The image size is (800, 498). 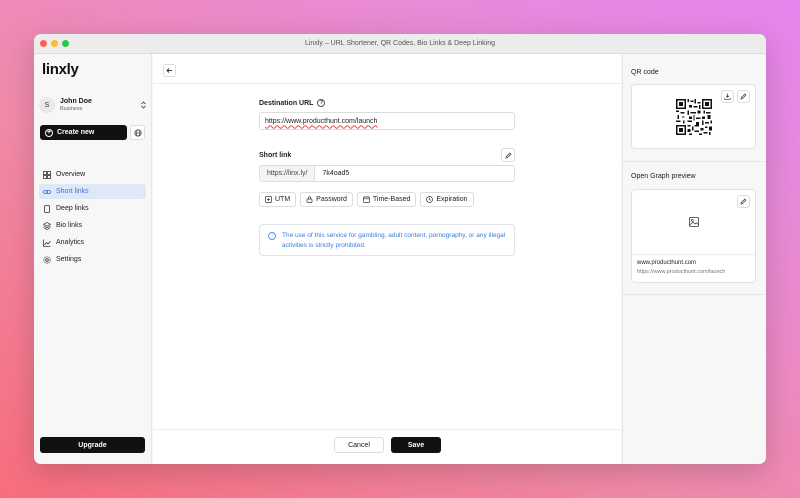 I want to click on create-new-label: Create new, so click(x=76, y=132).